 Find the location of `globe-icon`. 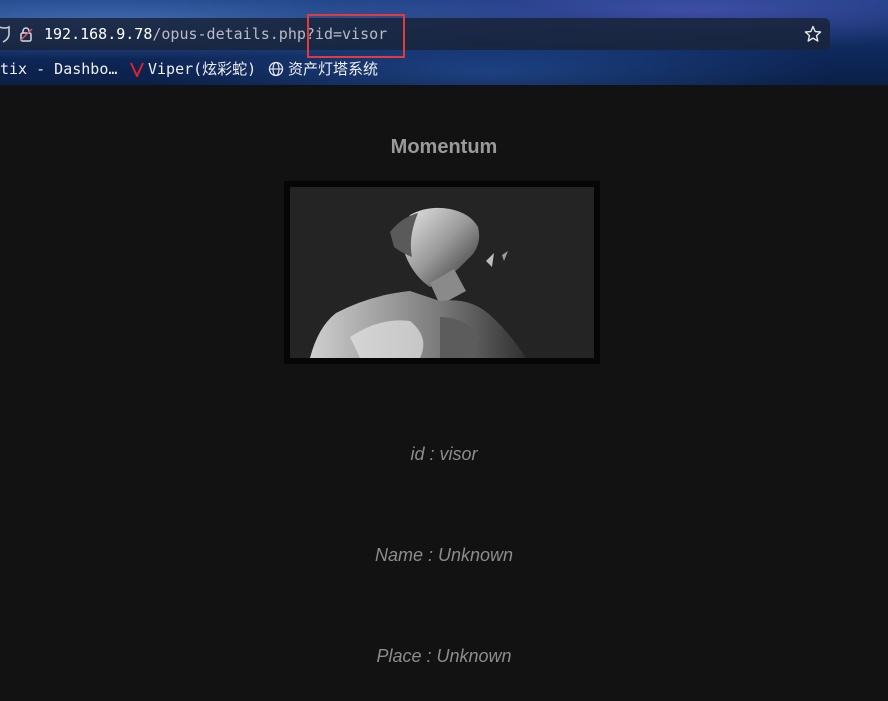

globe-icon is located at coordinates (276, 69).